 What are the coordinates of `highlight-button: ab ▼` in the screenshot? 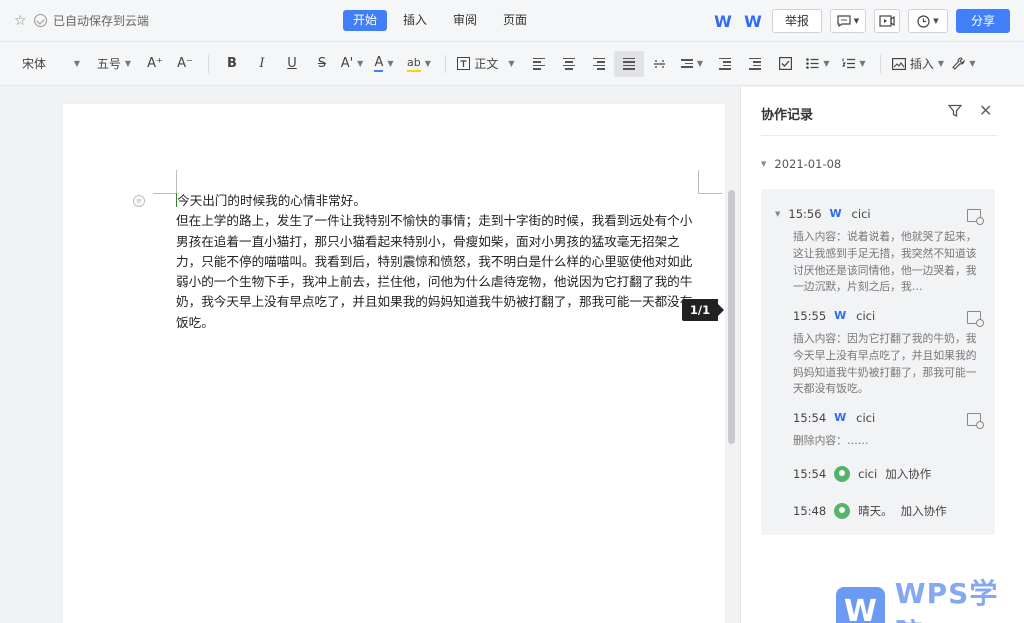 It's located at (419, 64).